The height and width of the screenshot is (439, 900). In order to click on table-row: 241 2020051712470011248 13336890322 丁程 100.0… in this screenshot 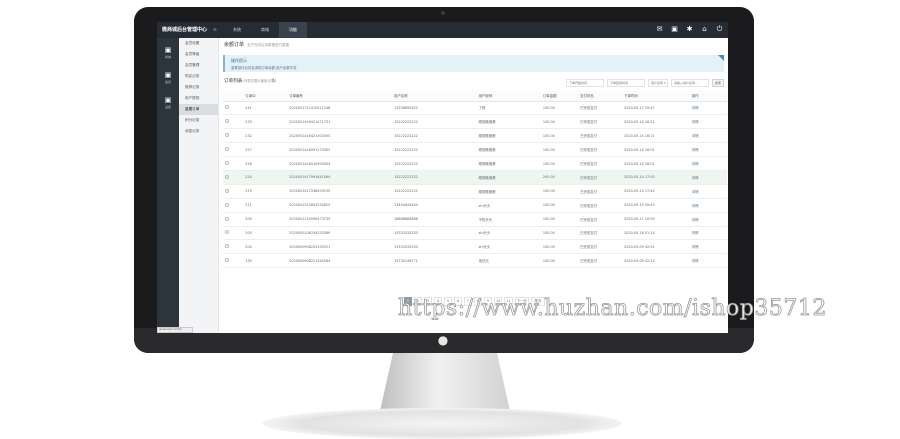, I will do `click(475, 108)`.